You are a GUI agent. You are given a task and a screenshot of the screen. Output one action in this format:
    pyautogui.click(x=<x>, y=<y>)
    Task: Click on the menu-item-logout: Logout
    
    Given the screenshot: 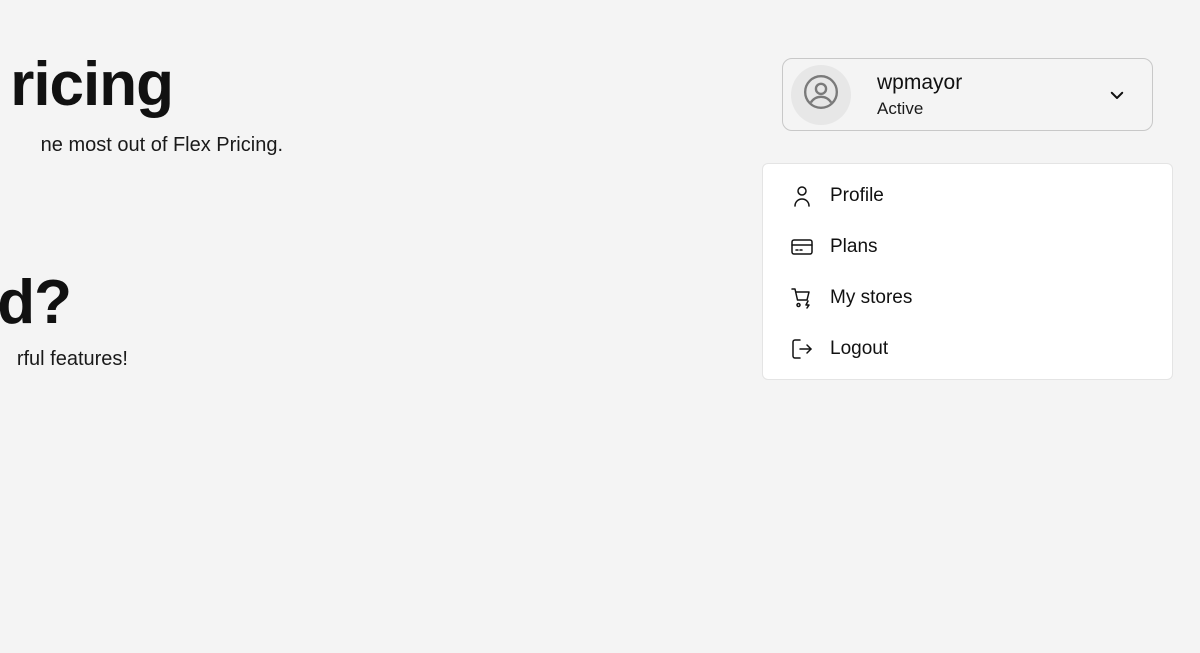 What is the action you would take?
    pyautogui.click(x=967, y=348)
    